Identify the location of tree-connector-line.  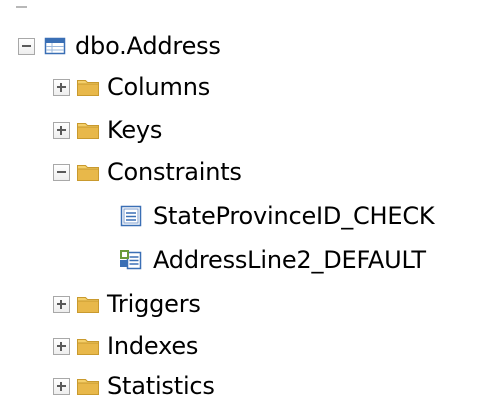
(21, 7).